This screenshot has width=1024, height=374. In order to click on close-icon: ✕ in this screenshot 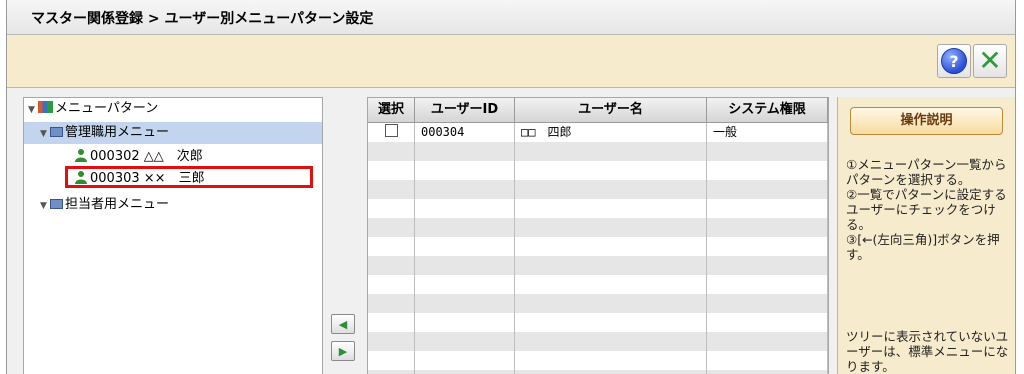, I will do `click(990, 60)`.